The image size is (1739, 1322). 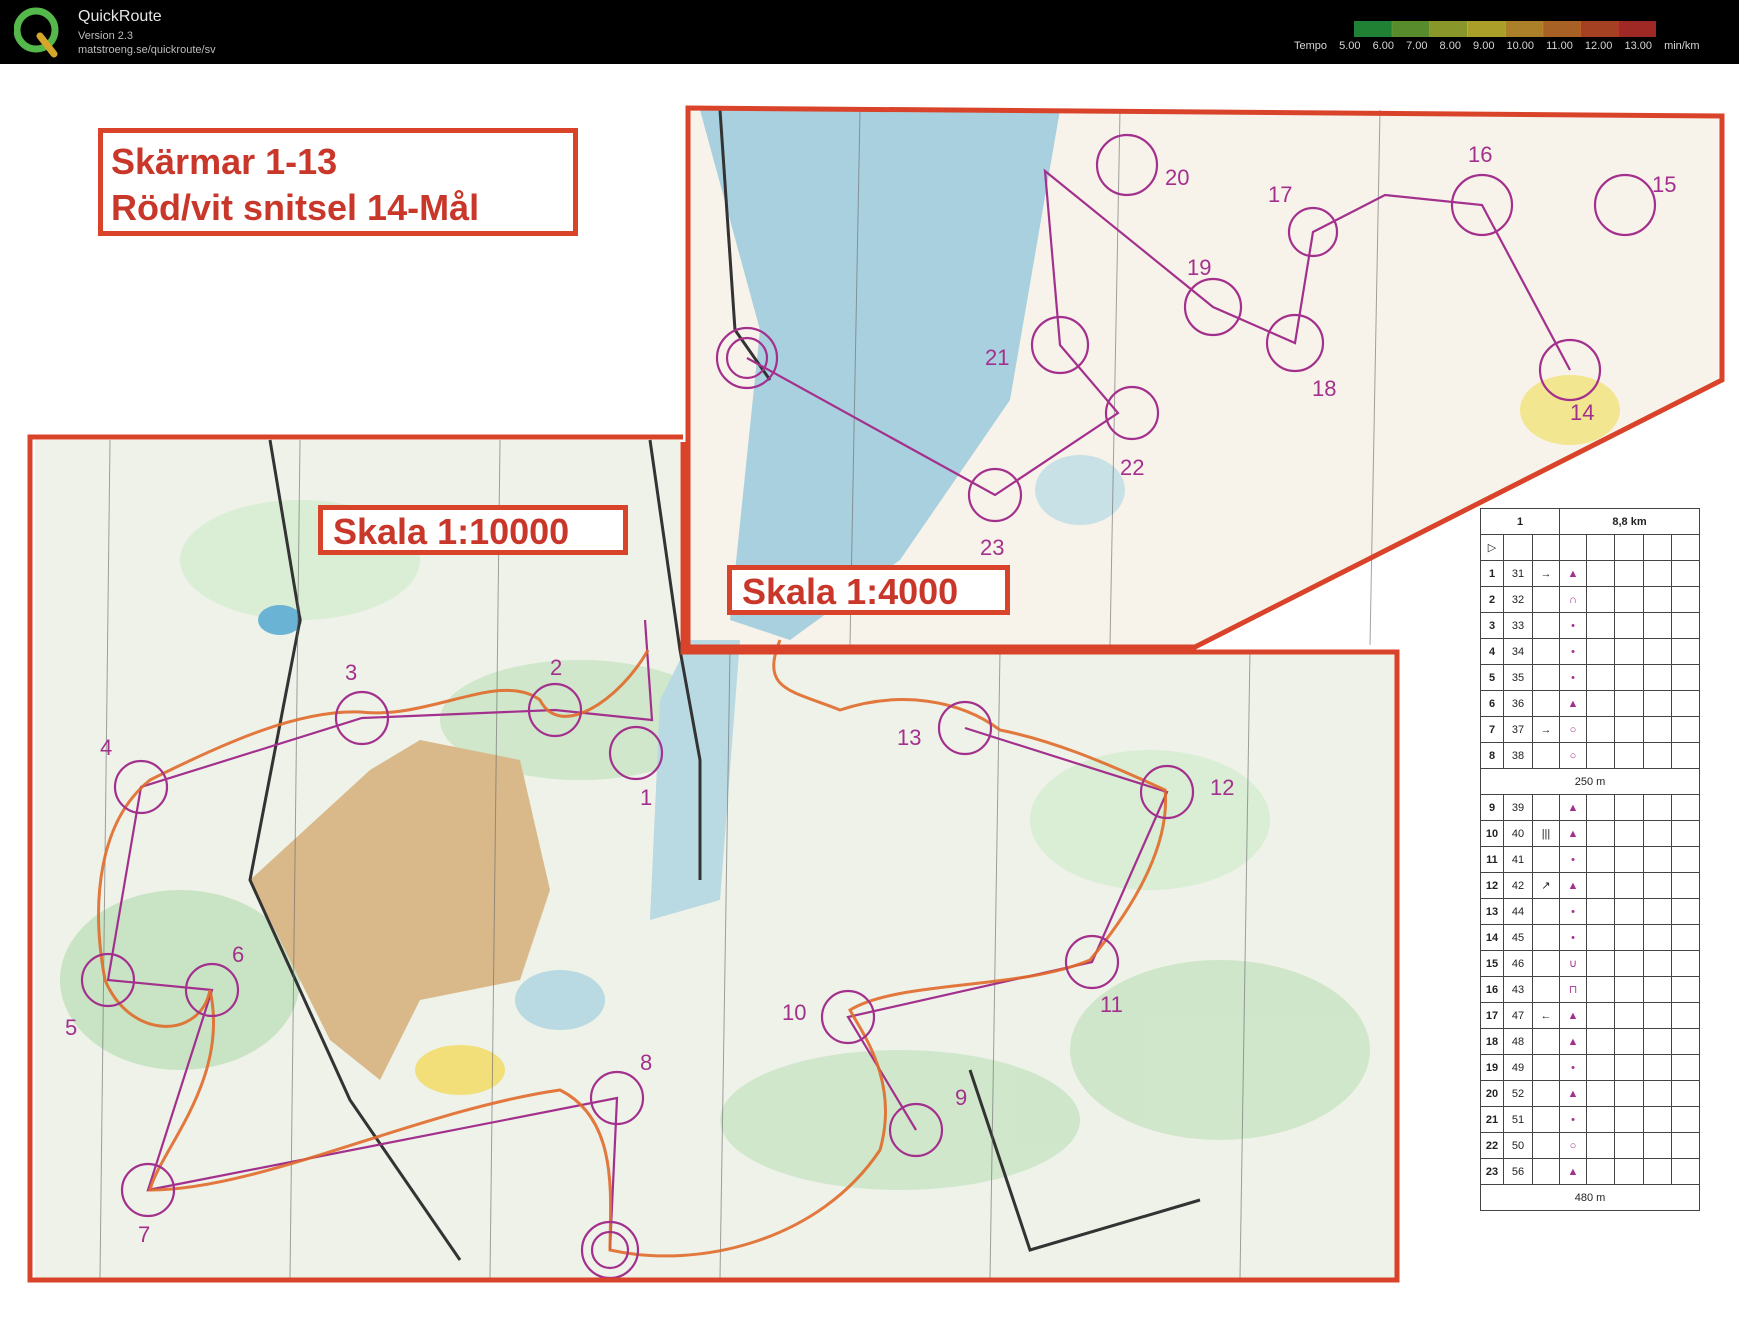 What do you see at coordinates (1492, 1041) in the screenshot?
I see `control-seq: 18` at bounding box center [1492, 1041].